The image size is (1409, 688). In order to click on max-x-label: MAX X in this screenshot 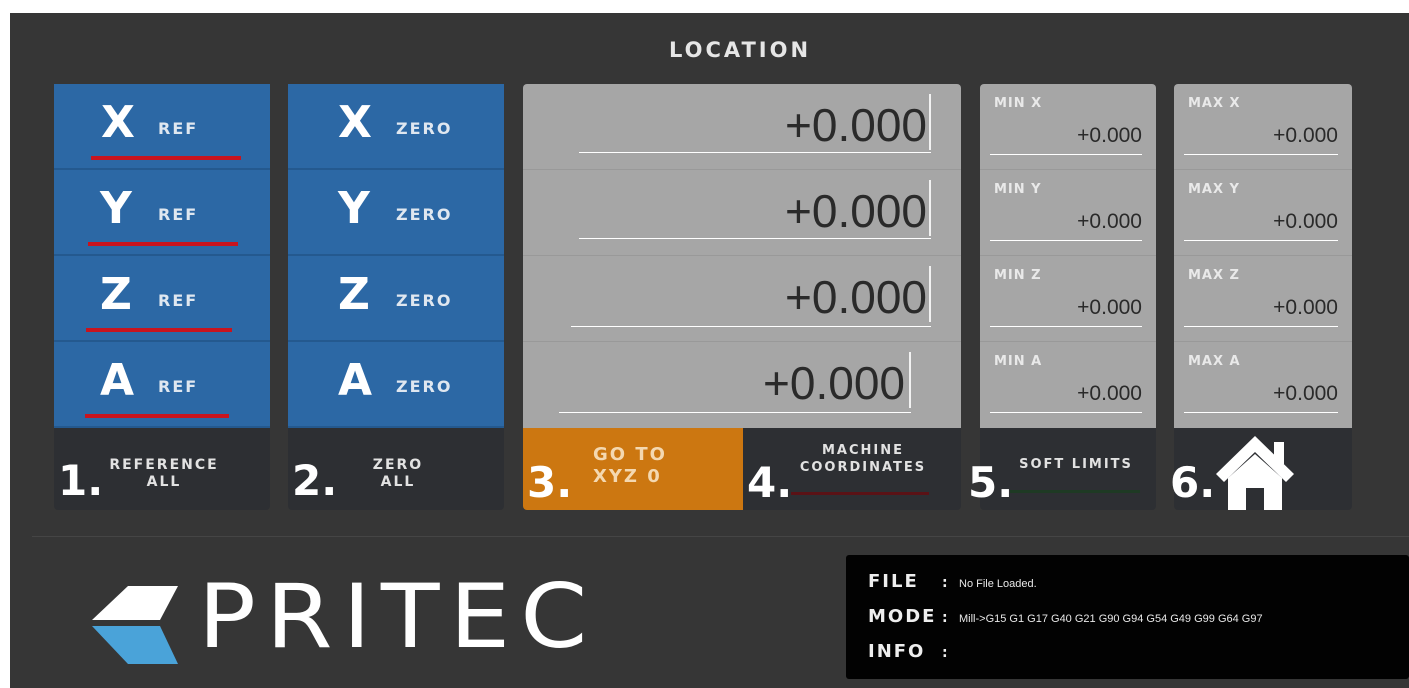, I will do `click(1214, 103)`.